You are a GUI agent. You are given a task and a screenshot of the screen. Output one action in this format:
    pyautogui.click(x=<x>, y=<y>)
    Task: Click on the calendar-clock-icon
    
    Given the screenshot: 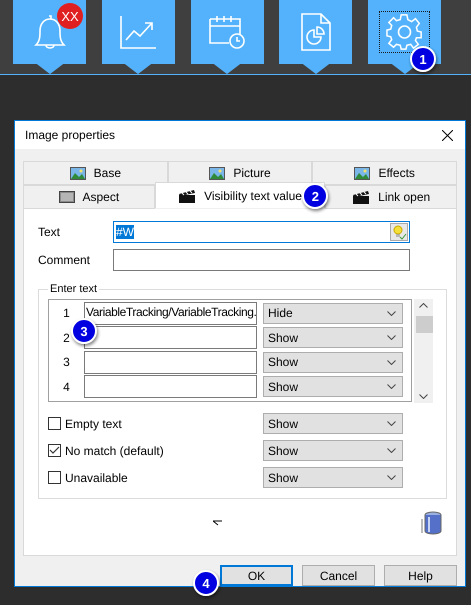 What is the action you would take?
    pyautogui.click(x=227, y=31)
    